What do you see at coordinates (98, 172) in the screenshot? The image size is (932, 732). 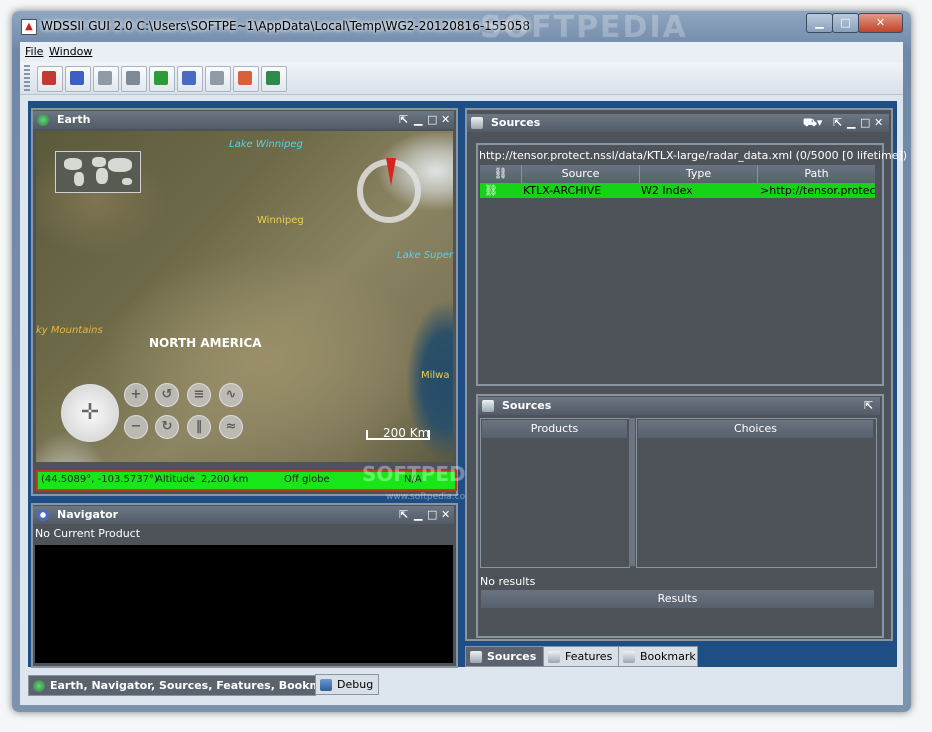 I see `world-overview-map` at bounding box center [98, 172].